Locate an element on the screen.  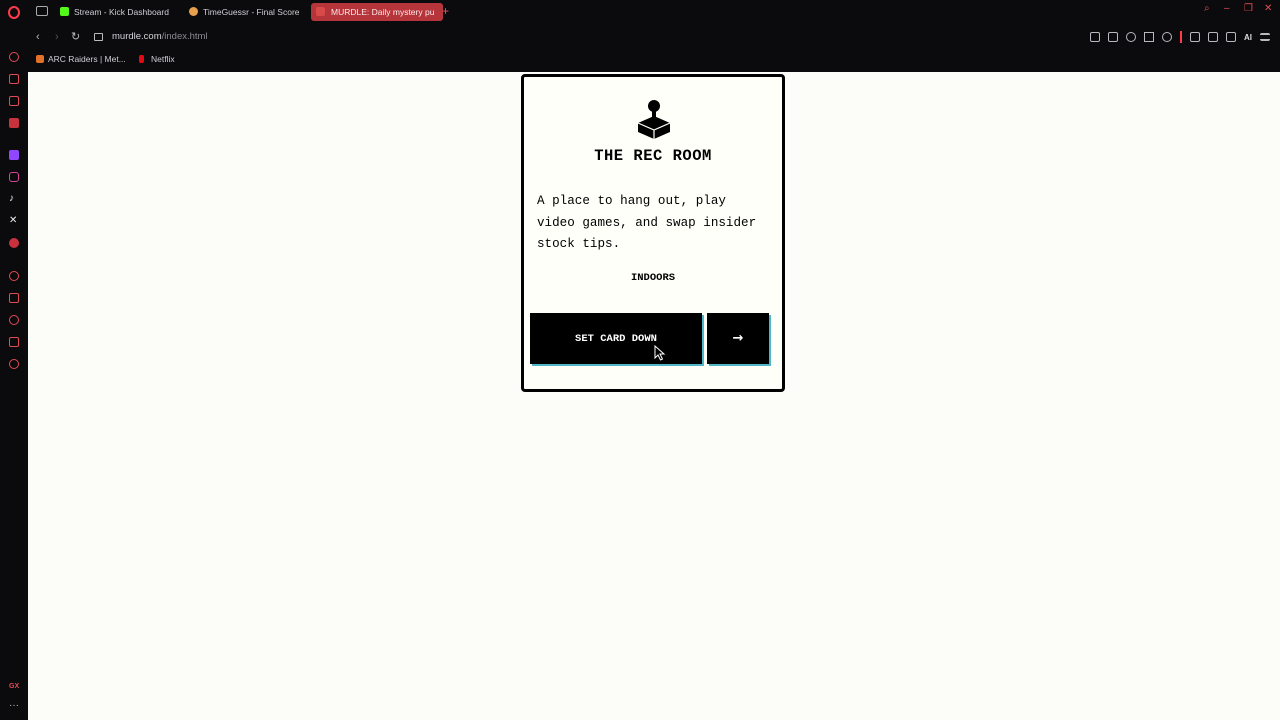
player-sidebar-icon is located at coordinates (14, 276).